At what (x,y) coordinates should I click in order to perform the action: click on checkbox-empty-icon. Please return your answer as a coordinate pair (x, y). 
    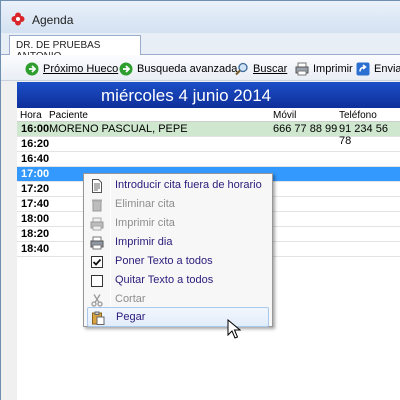
    Looking at the image, I should click on (97, 281).